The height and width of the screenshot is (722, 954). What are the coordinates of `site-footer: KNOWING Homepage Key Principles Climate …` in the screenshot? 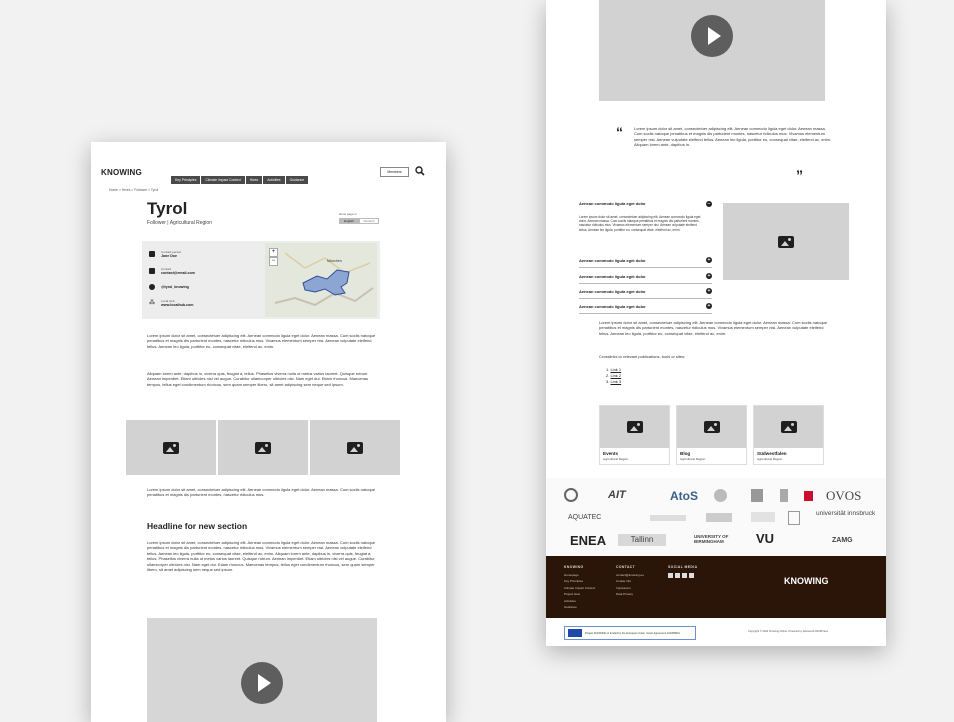 It's located at (716, 587).